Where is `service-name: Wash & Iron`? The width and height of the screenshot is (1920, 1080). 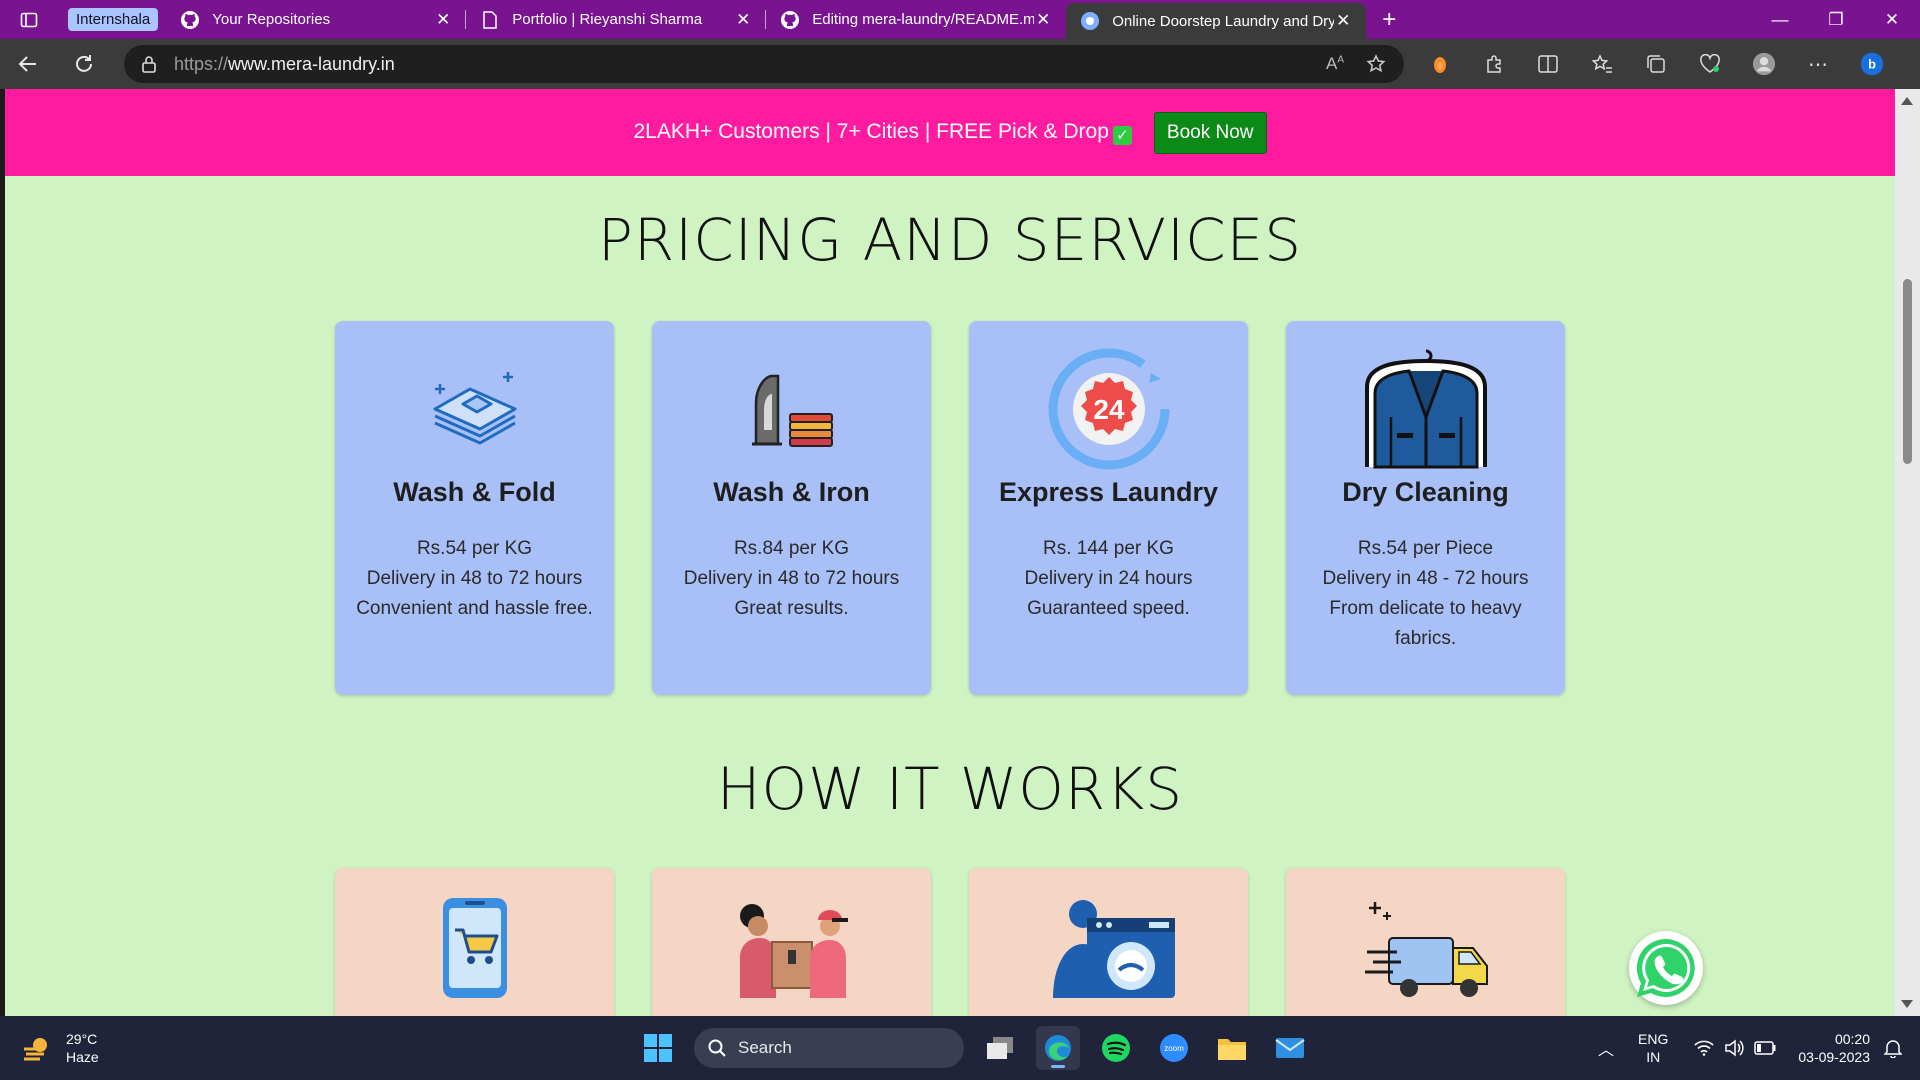
service-name: Wash & Iron is located at coordinates (791, 492).